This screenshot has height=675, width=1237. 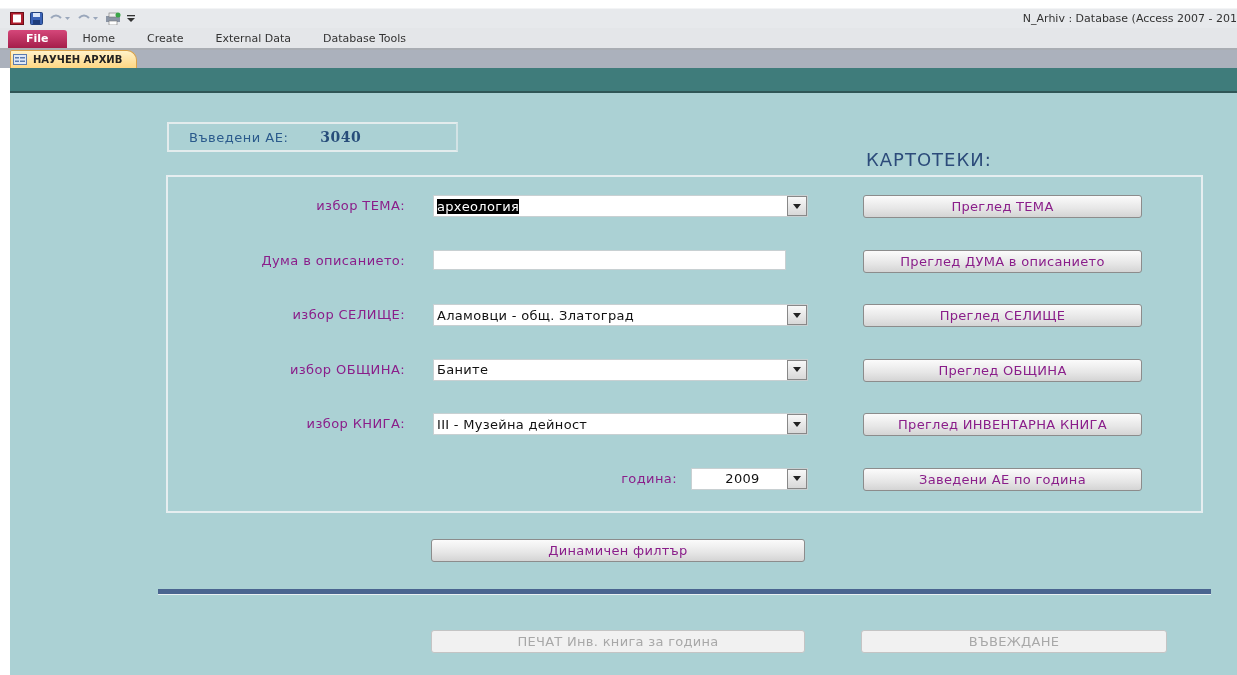 I want to click on combo-value: 2009, so click(x=742, y=479).